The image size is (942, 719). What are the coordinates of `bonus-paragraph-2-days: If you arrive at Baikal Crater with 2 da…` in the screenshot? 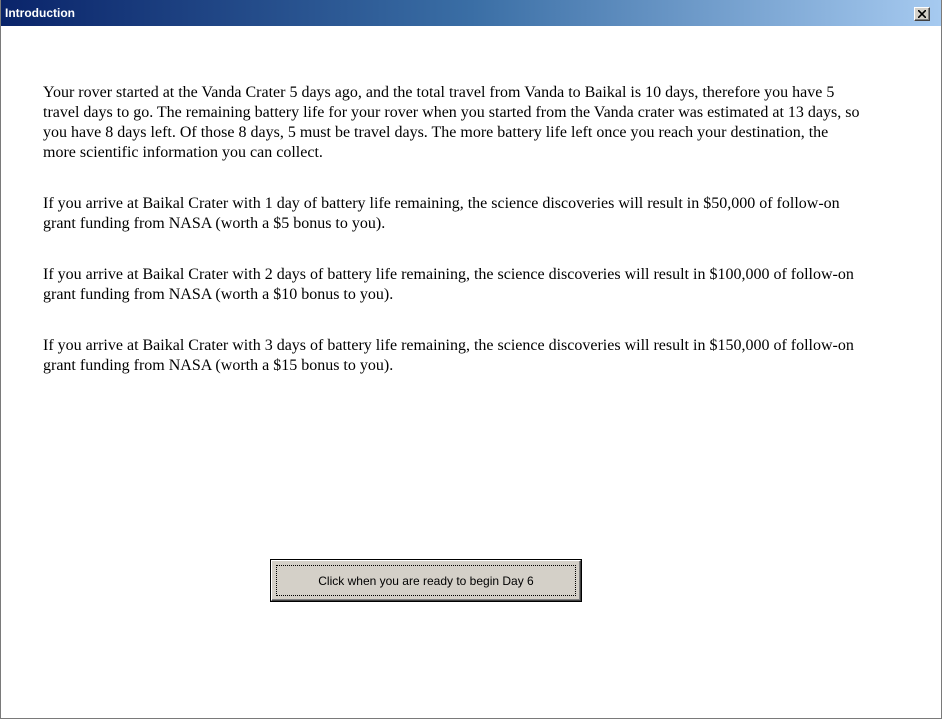 It's located at (448, 284).